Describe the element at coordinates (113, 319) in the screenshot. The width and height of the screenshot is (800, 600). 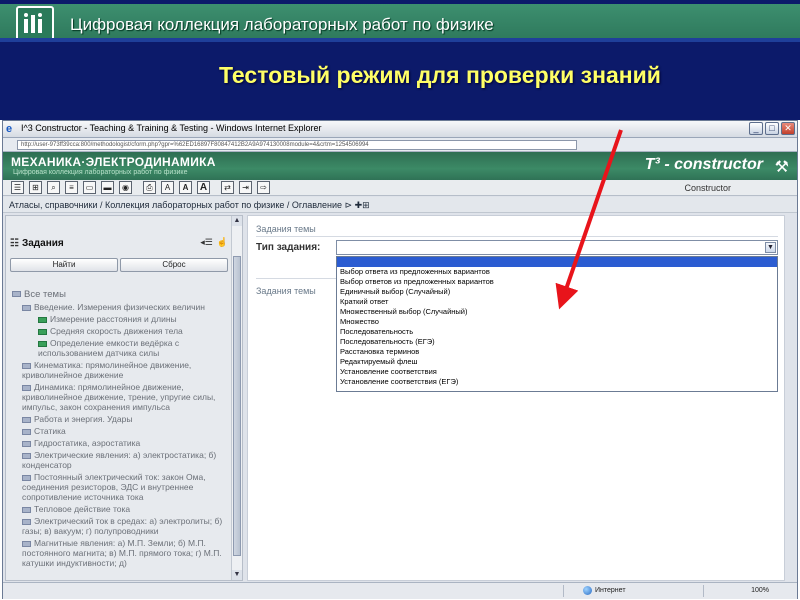
I see `tree-item-label: Измерение расстояния и длины` at that location.